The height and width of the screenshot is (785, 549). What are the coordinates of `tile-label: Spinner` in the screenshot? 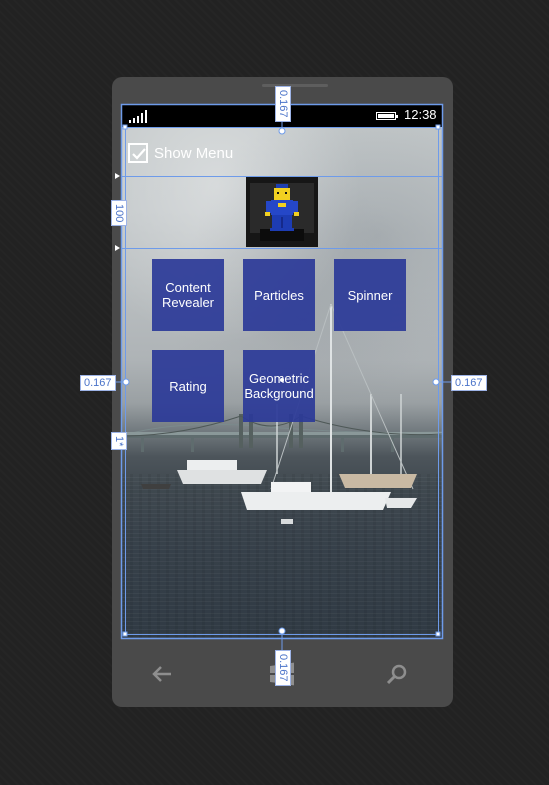 It's located at (370, 295).